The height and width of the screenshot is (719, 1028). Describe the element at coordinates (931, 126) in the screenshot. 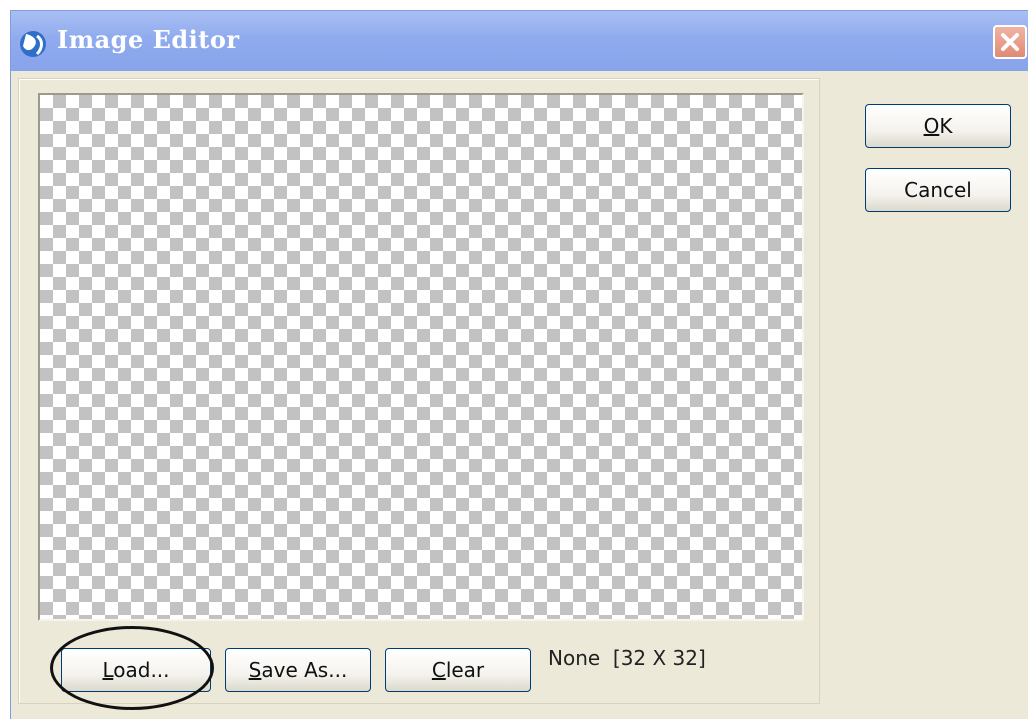

I see `ok-mnemonic: O` at that location.